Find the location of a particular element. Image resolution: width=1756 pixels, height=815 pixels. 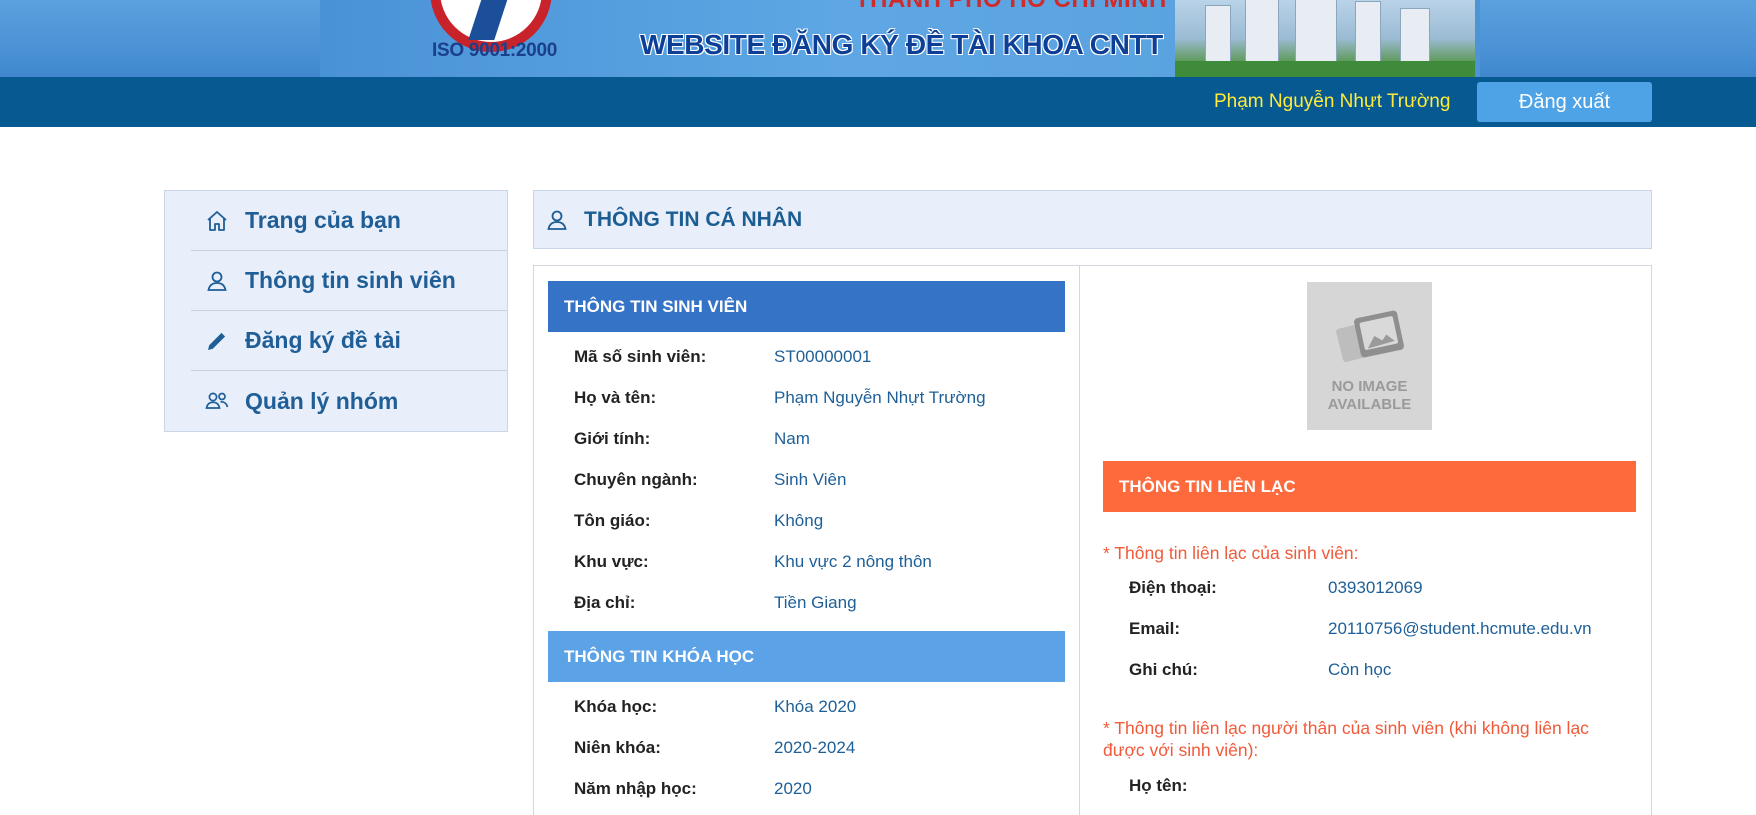

page-header: THÔNG TIN CÁ NHÂN is located at coordinates (1092, 219).